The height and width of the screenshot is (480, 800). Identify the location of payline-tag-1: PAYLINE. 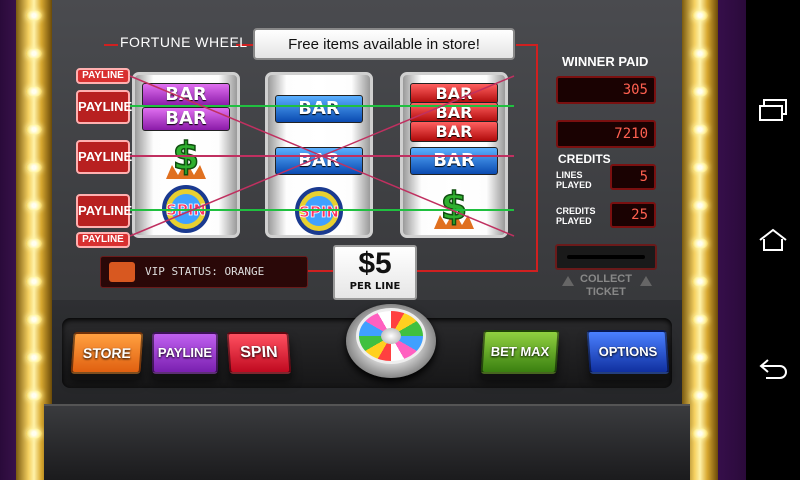
(104, 107).